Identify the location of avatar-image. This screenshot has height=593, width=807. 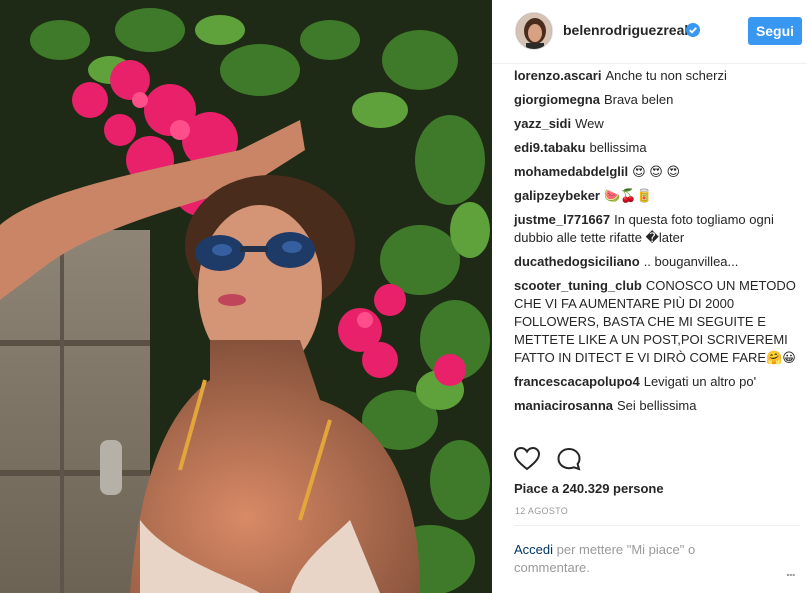
(534, 31).